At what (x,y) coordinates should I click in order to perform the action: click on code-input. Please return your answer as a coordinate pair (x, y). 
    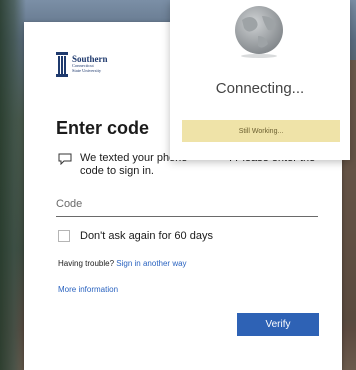
    Looking at the image, I should click on (187, 205).